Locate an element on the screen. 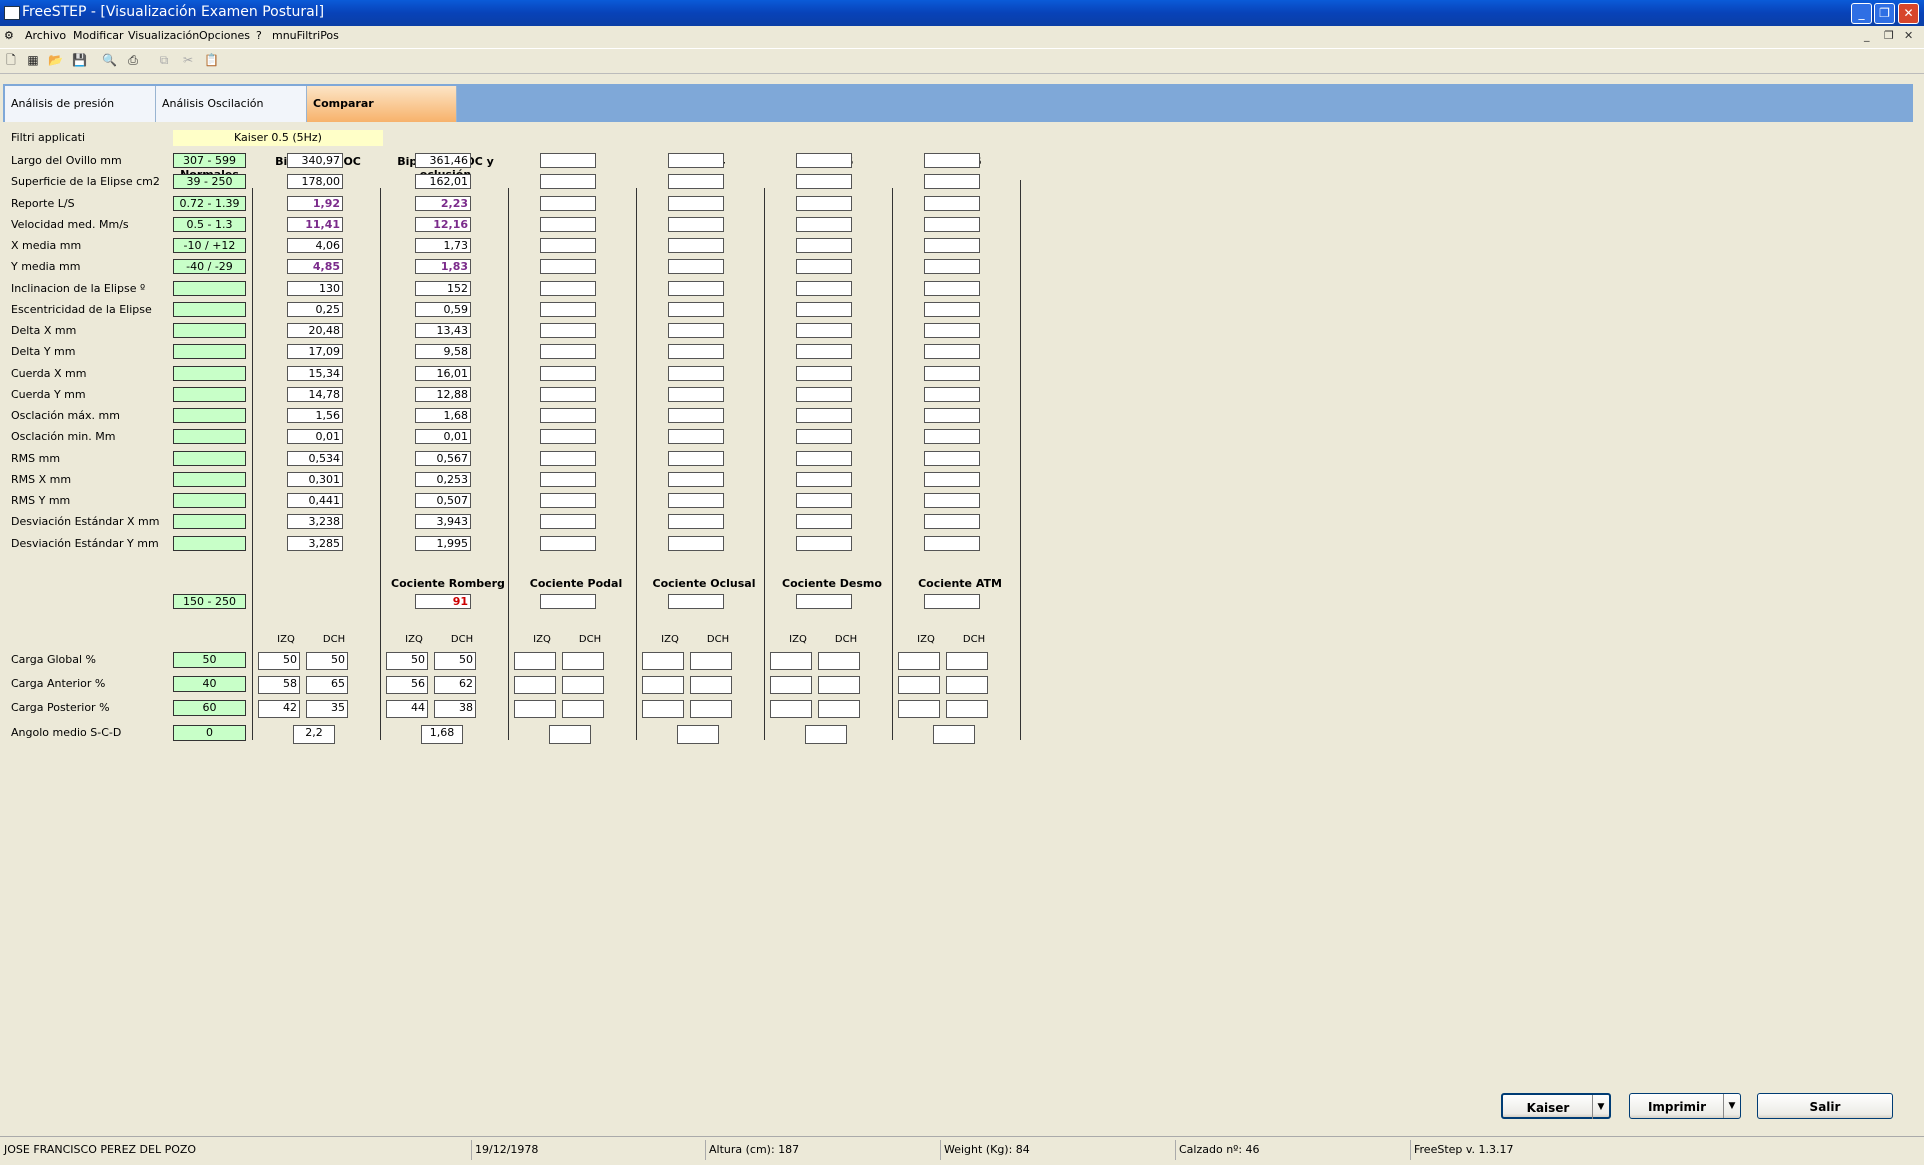 The width and height of the screenshot is (1924, 1165). carga-dch: 62 is located at coordinates (455, 685).